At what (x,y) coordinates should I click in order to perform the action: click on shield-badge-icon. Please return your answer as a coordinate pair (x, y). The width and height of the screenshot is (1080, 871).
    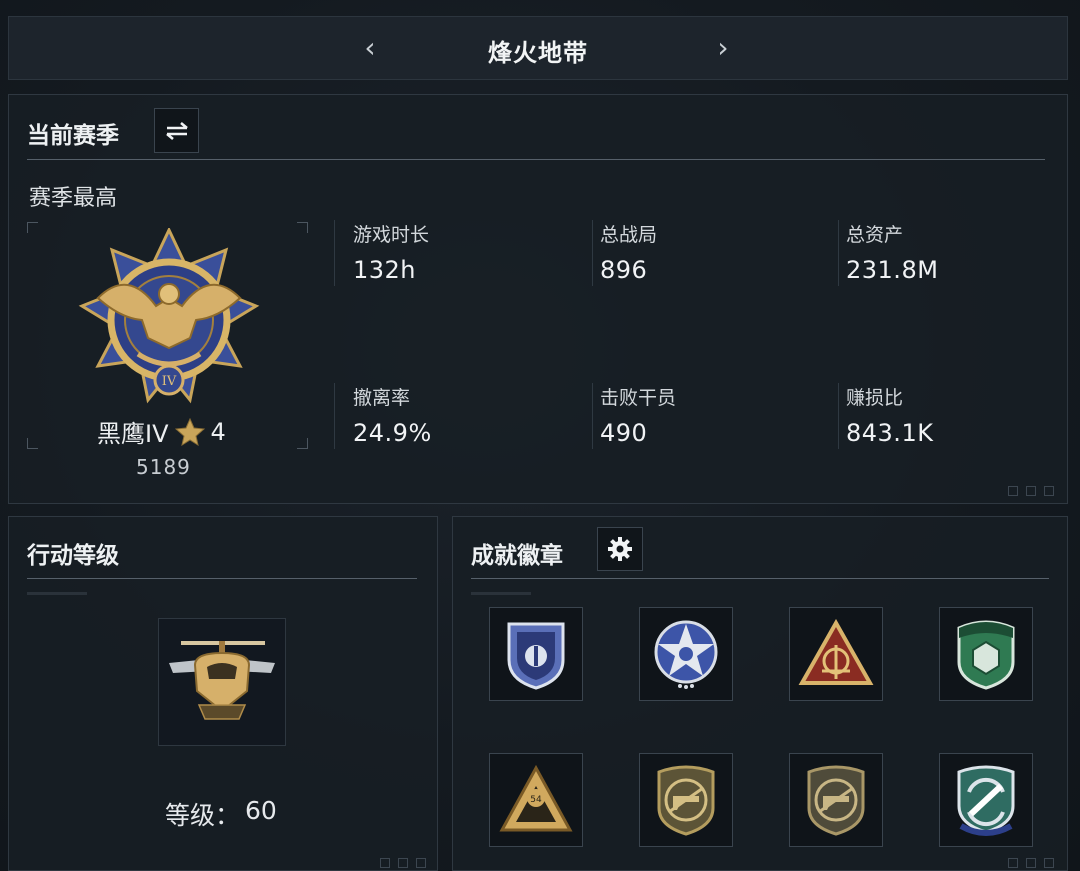
    Looking at the image, I should click on (536, 656).